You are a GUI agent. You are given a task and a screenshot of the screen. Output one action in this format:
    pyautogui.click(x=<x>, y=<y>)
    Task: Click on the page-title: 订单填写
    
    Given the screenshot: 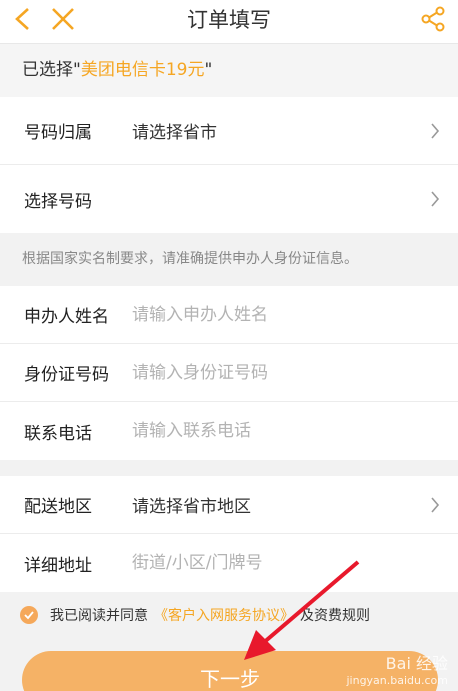 What is the action you would take?
    pyautogui.click(x=229, y=20)
    